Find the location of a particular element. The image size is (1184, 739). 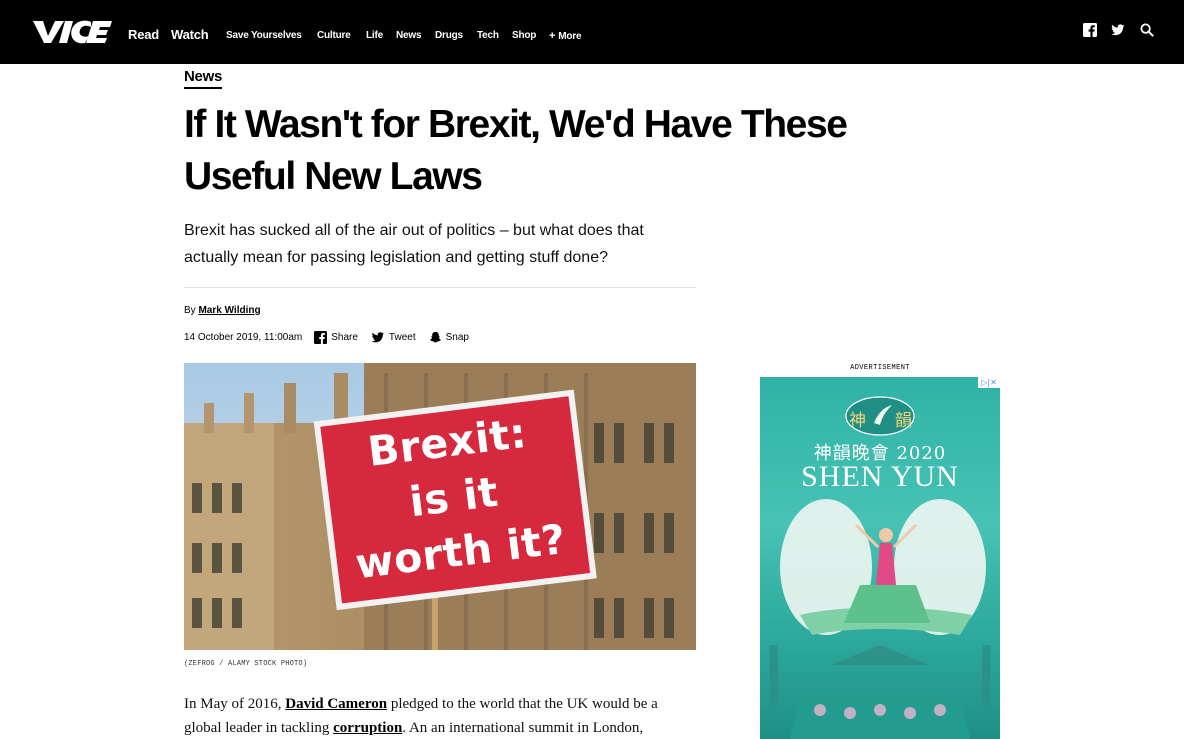

share-facebook-button: Share is located at coordinates (336, 337).